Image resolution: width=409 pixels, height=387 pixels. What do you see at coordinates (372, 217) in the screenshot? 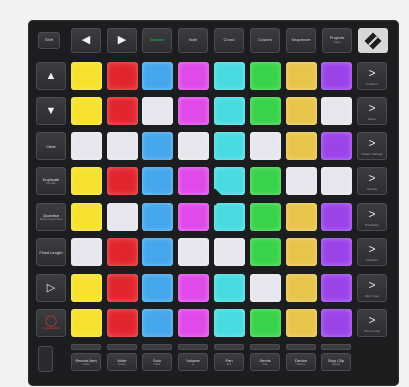
I see `scene-launch-5-button: > Probability` at bounding box center [372, 217].